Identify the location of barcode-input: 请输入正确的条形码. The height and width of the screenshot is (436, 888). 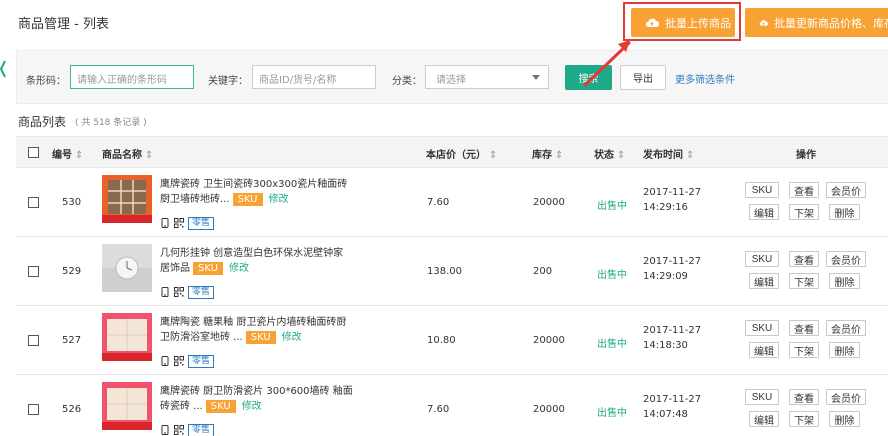
(132, 77).